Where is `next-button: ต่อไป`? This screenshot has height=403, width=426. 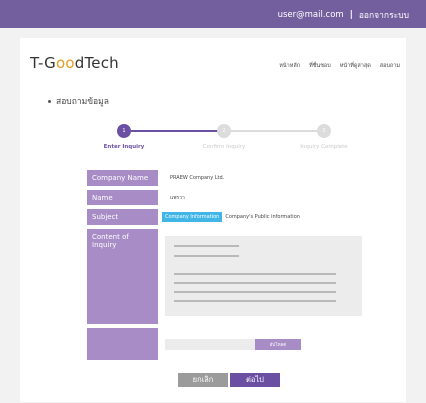
next-button: ต่อไป is located at coordinates (255, 380).